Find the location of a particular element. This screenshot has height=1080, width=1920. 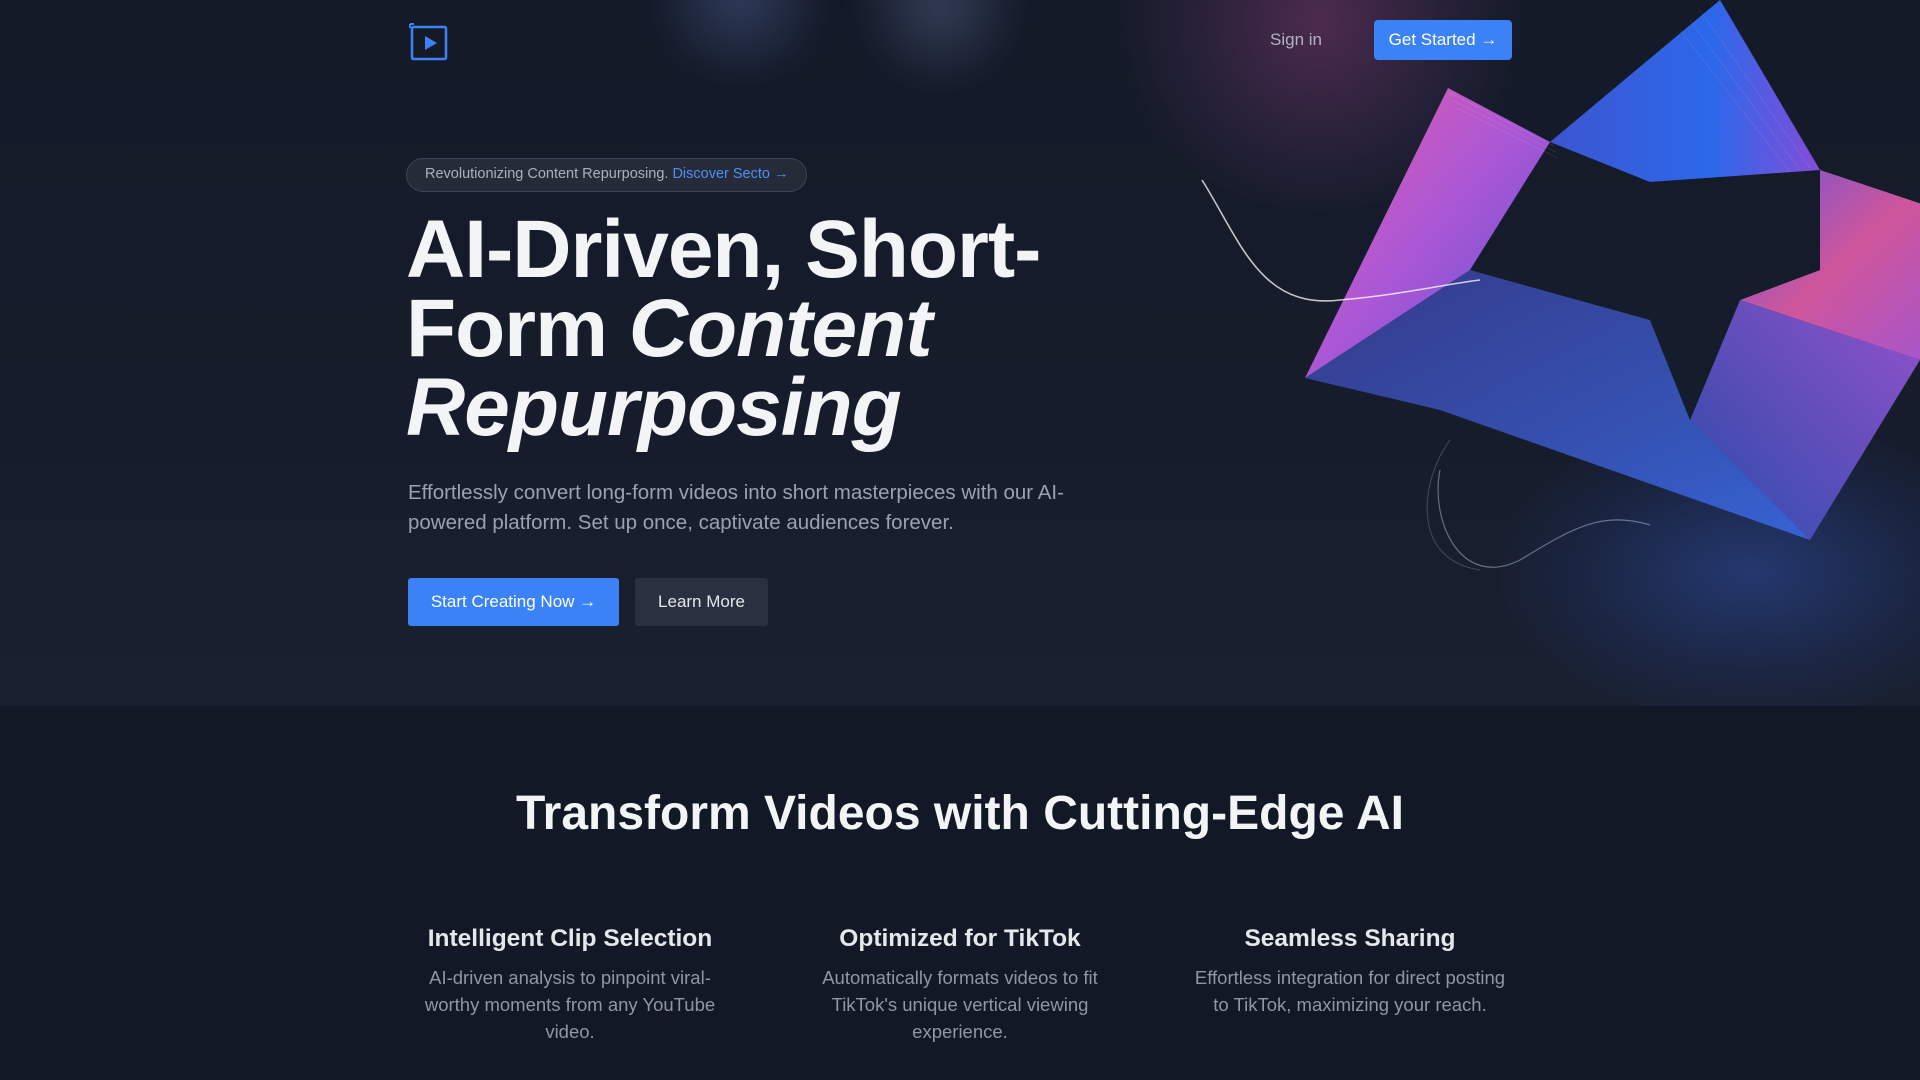

logo-play-icon is located at coordinates (429, 42).